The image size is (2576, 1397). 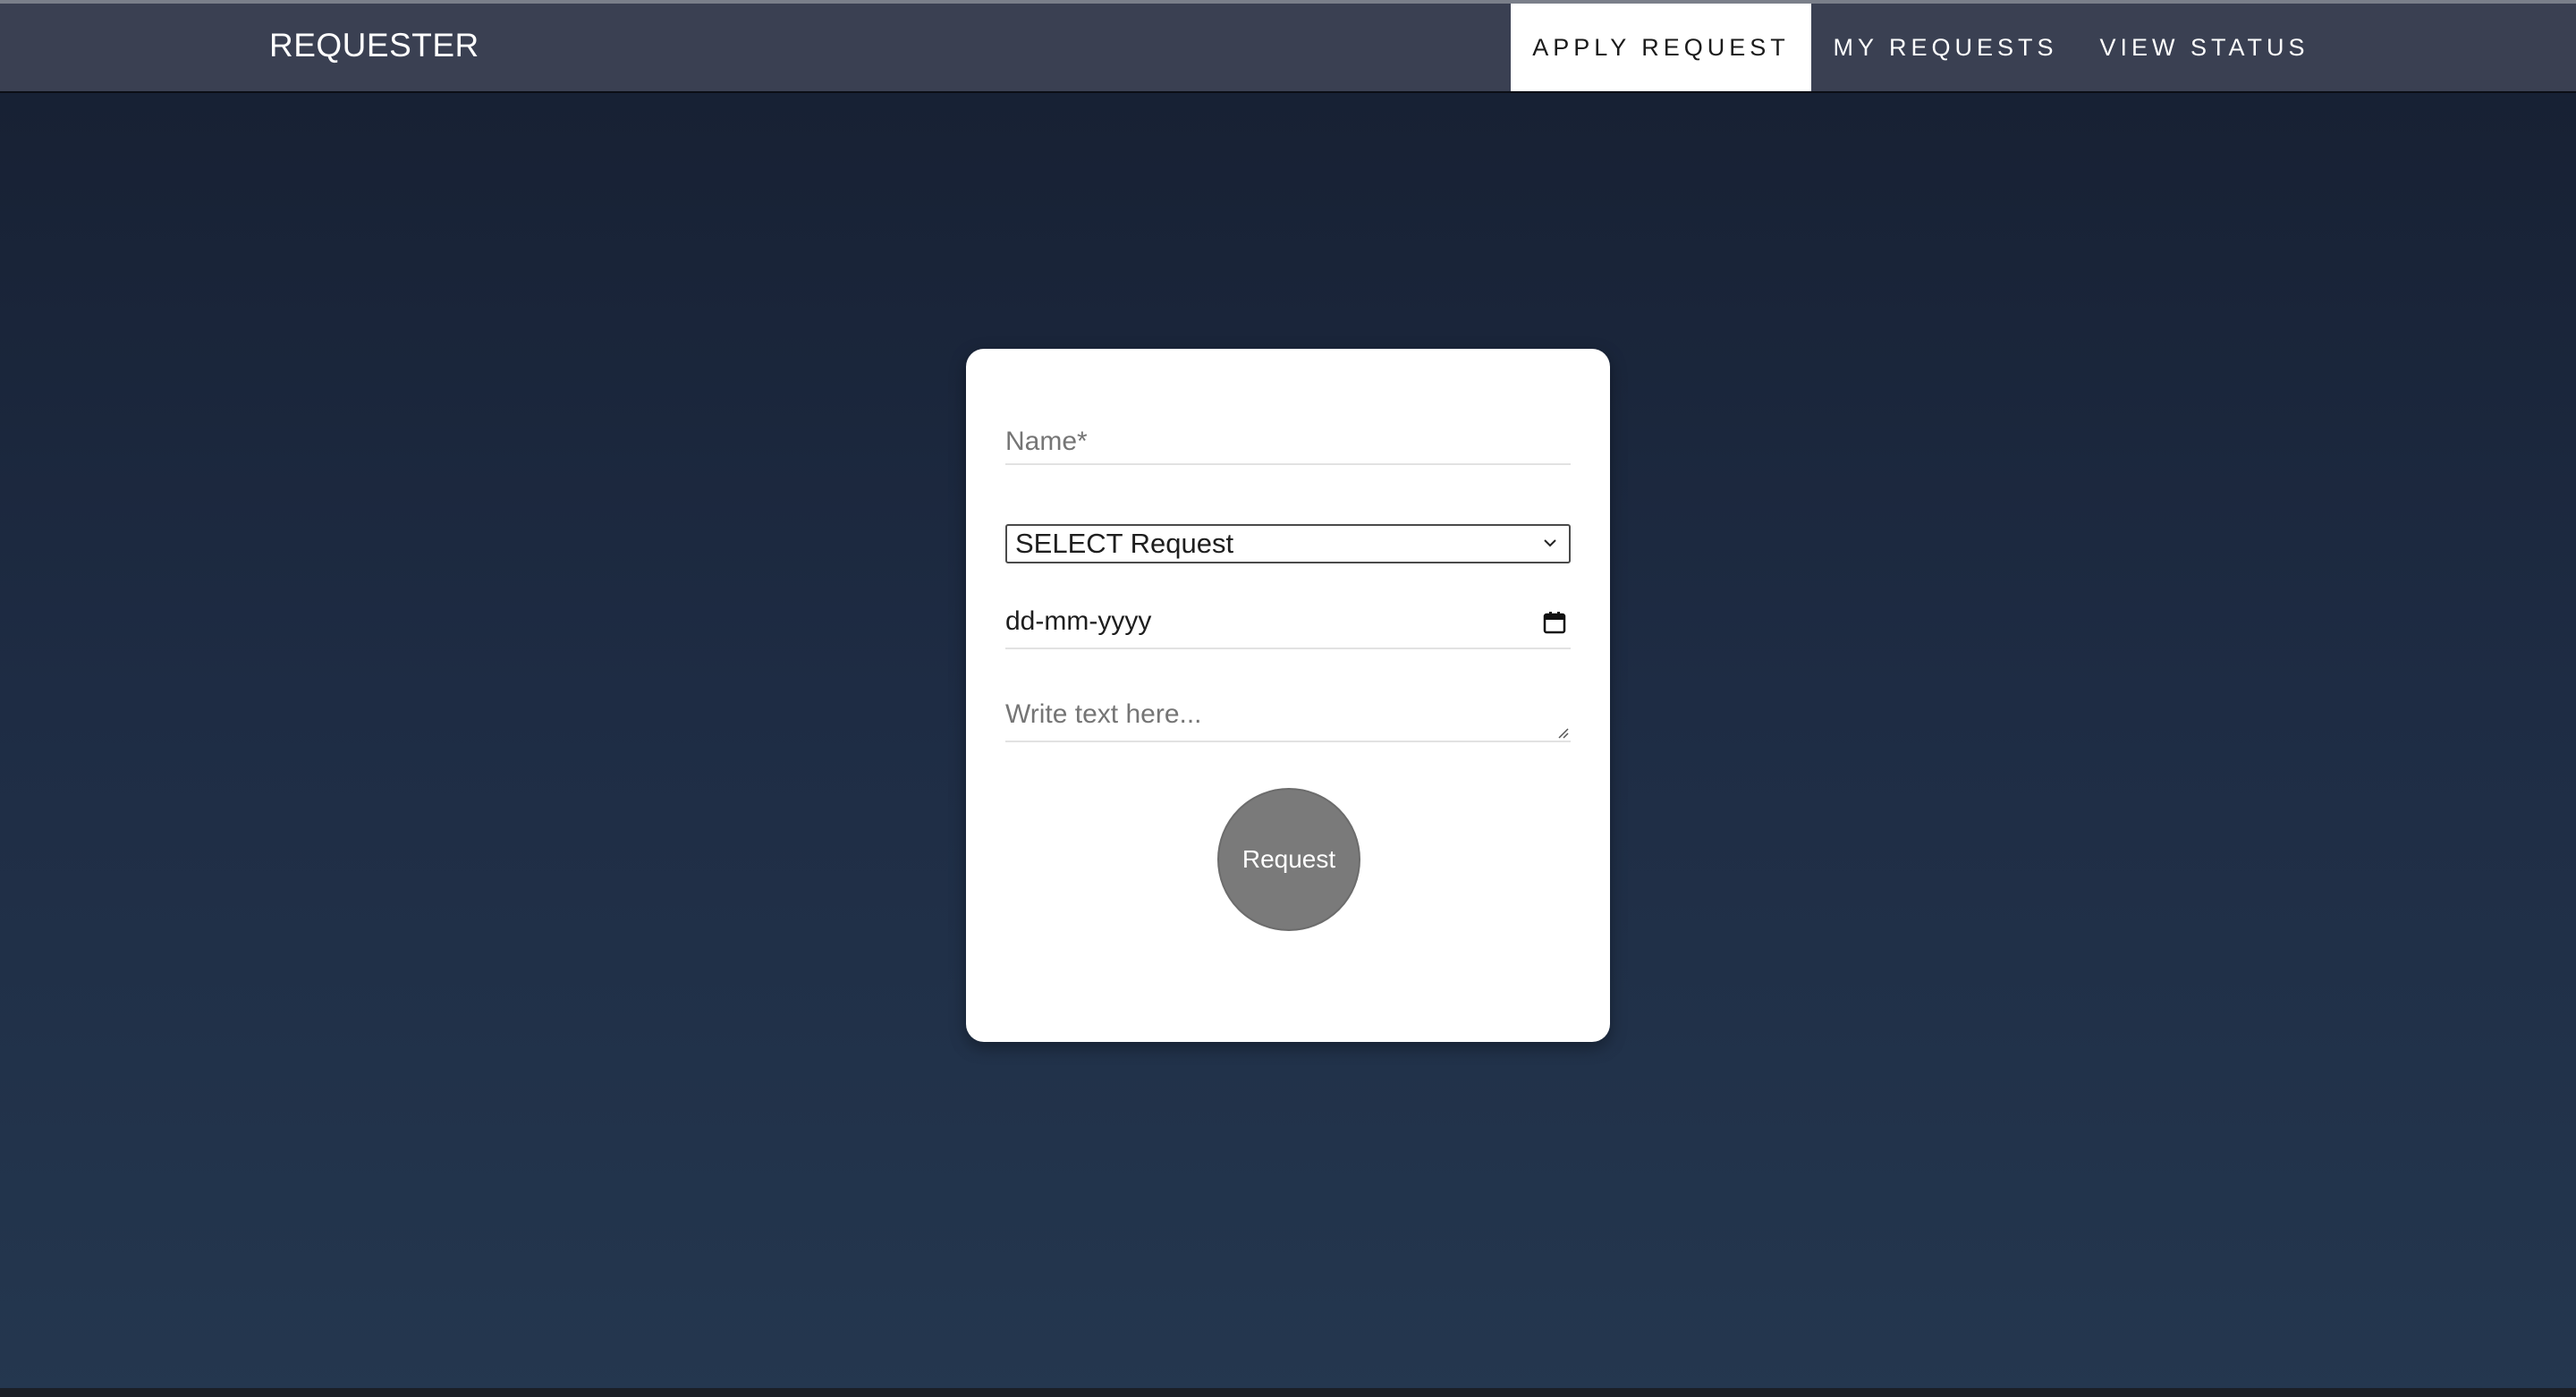 I want to click on date-input-value: dd-mm-yyyy, so click(x=1078, y=621).